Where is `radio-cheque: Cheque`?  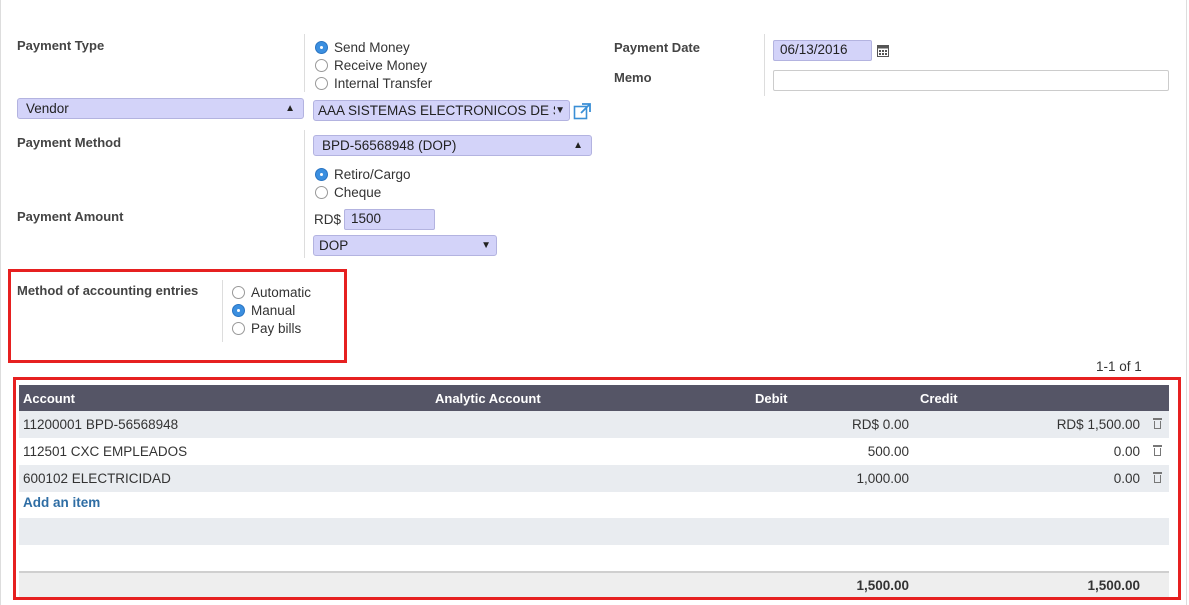
radio-cheque: Cheque is located at coordinates (348, 192).